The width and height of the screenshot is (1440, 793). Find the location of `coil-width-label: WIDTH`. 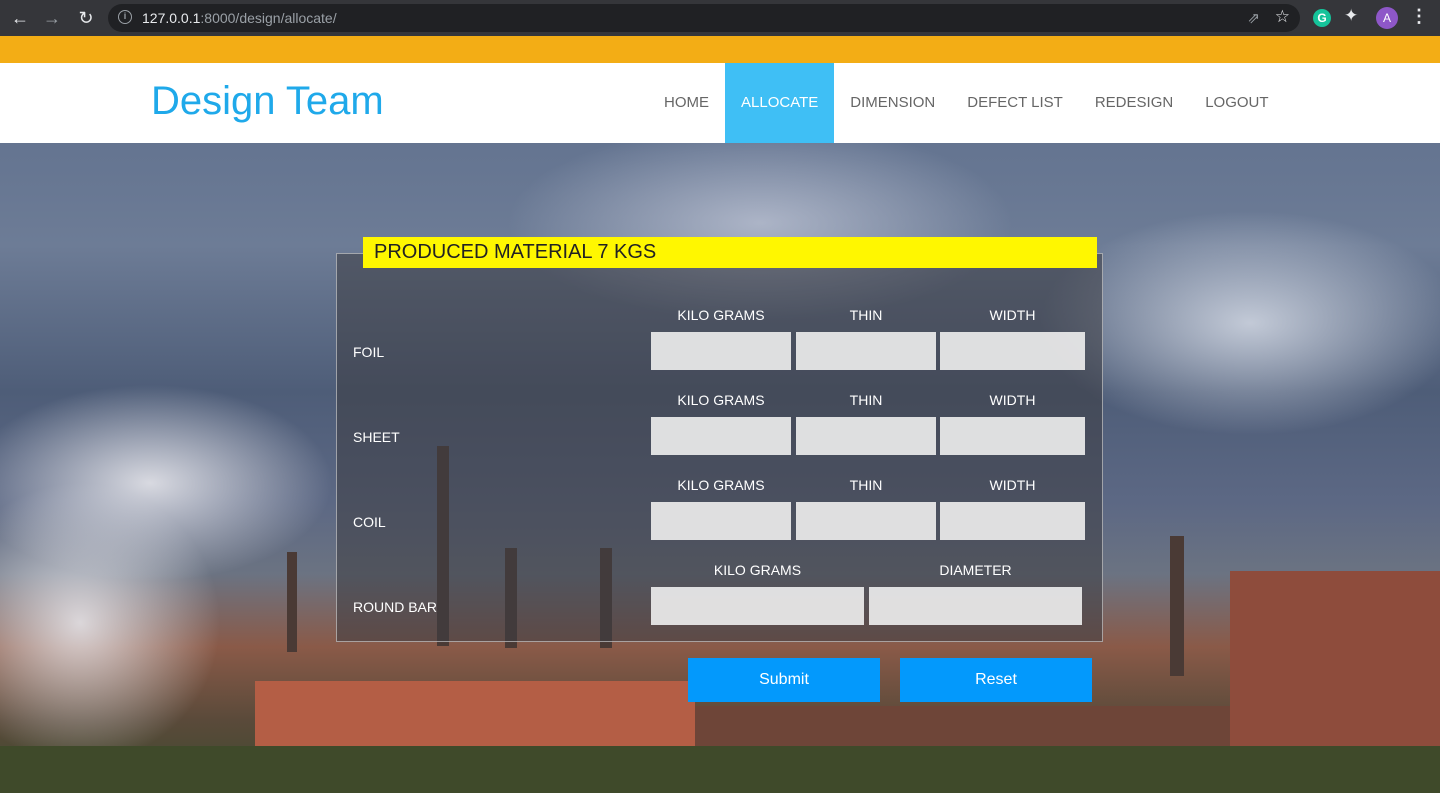

coil-width-label: WIDTH is located at coordinates (1012, 485).